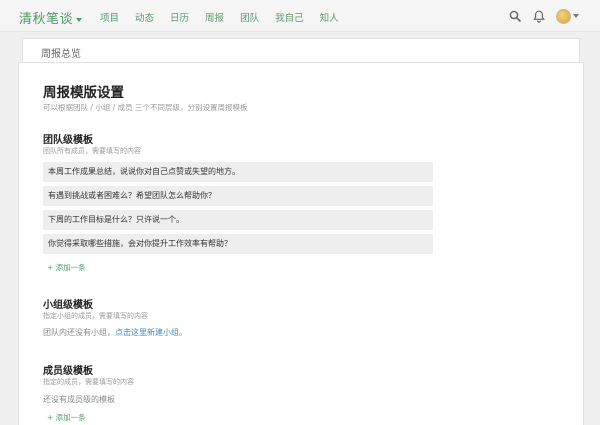 This screenshot has height=425, width=600. Describe the element at coordinates (109, 17) in the screenshot. I see `nav-item-projects: 项目` at that location.